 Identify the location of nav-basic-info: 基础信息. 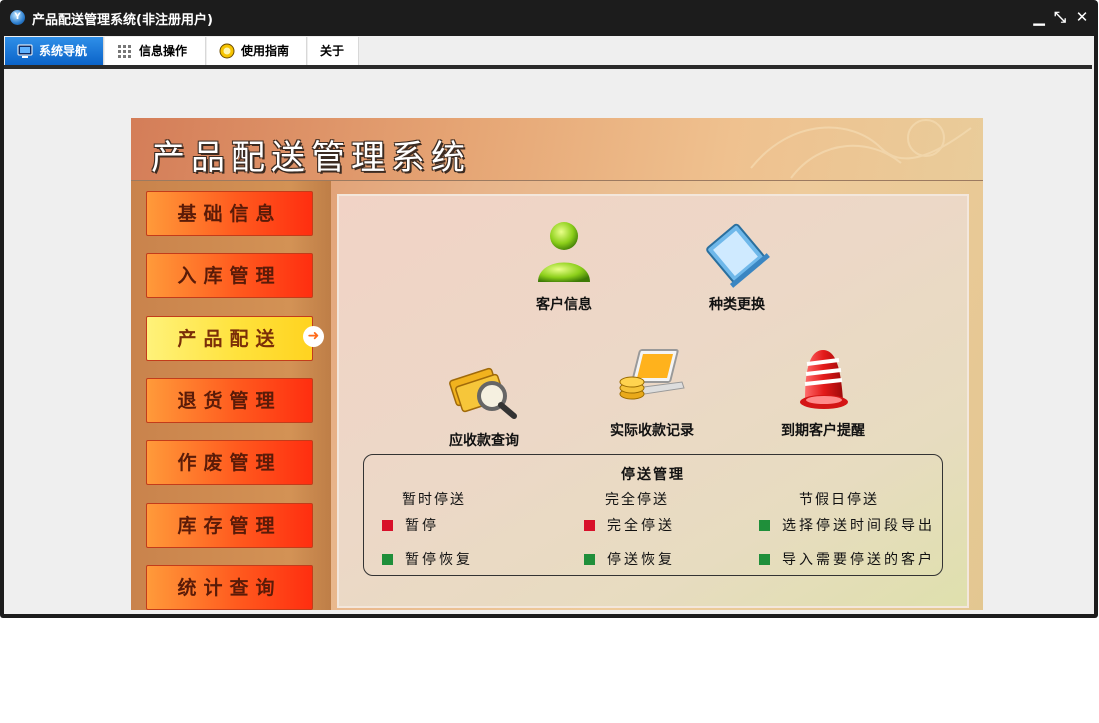
(229, 213).